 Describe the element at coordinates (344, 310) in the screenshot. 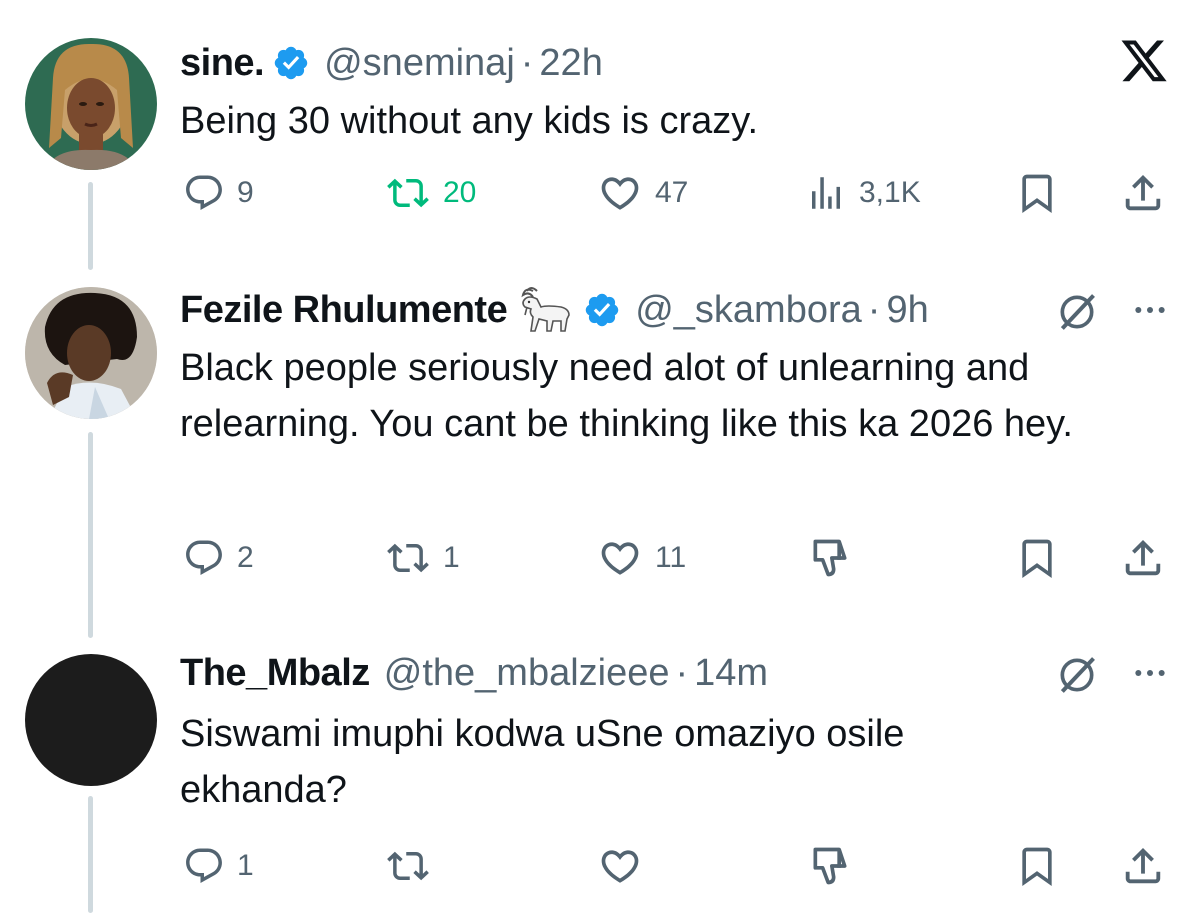

I see `display-name: Fezile Rhulumente` at that location.